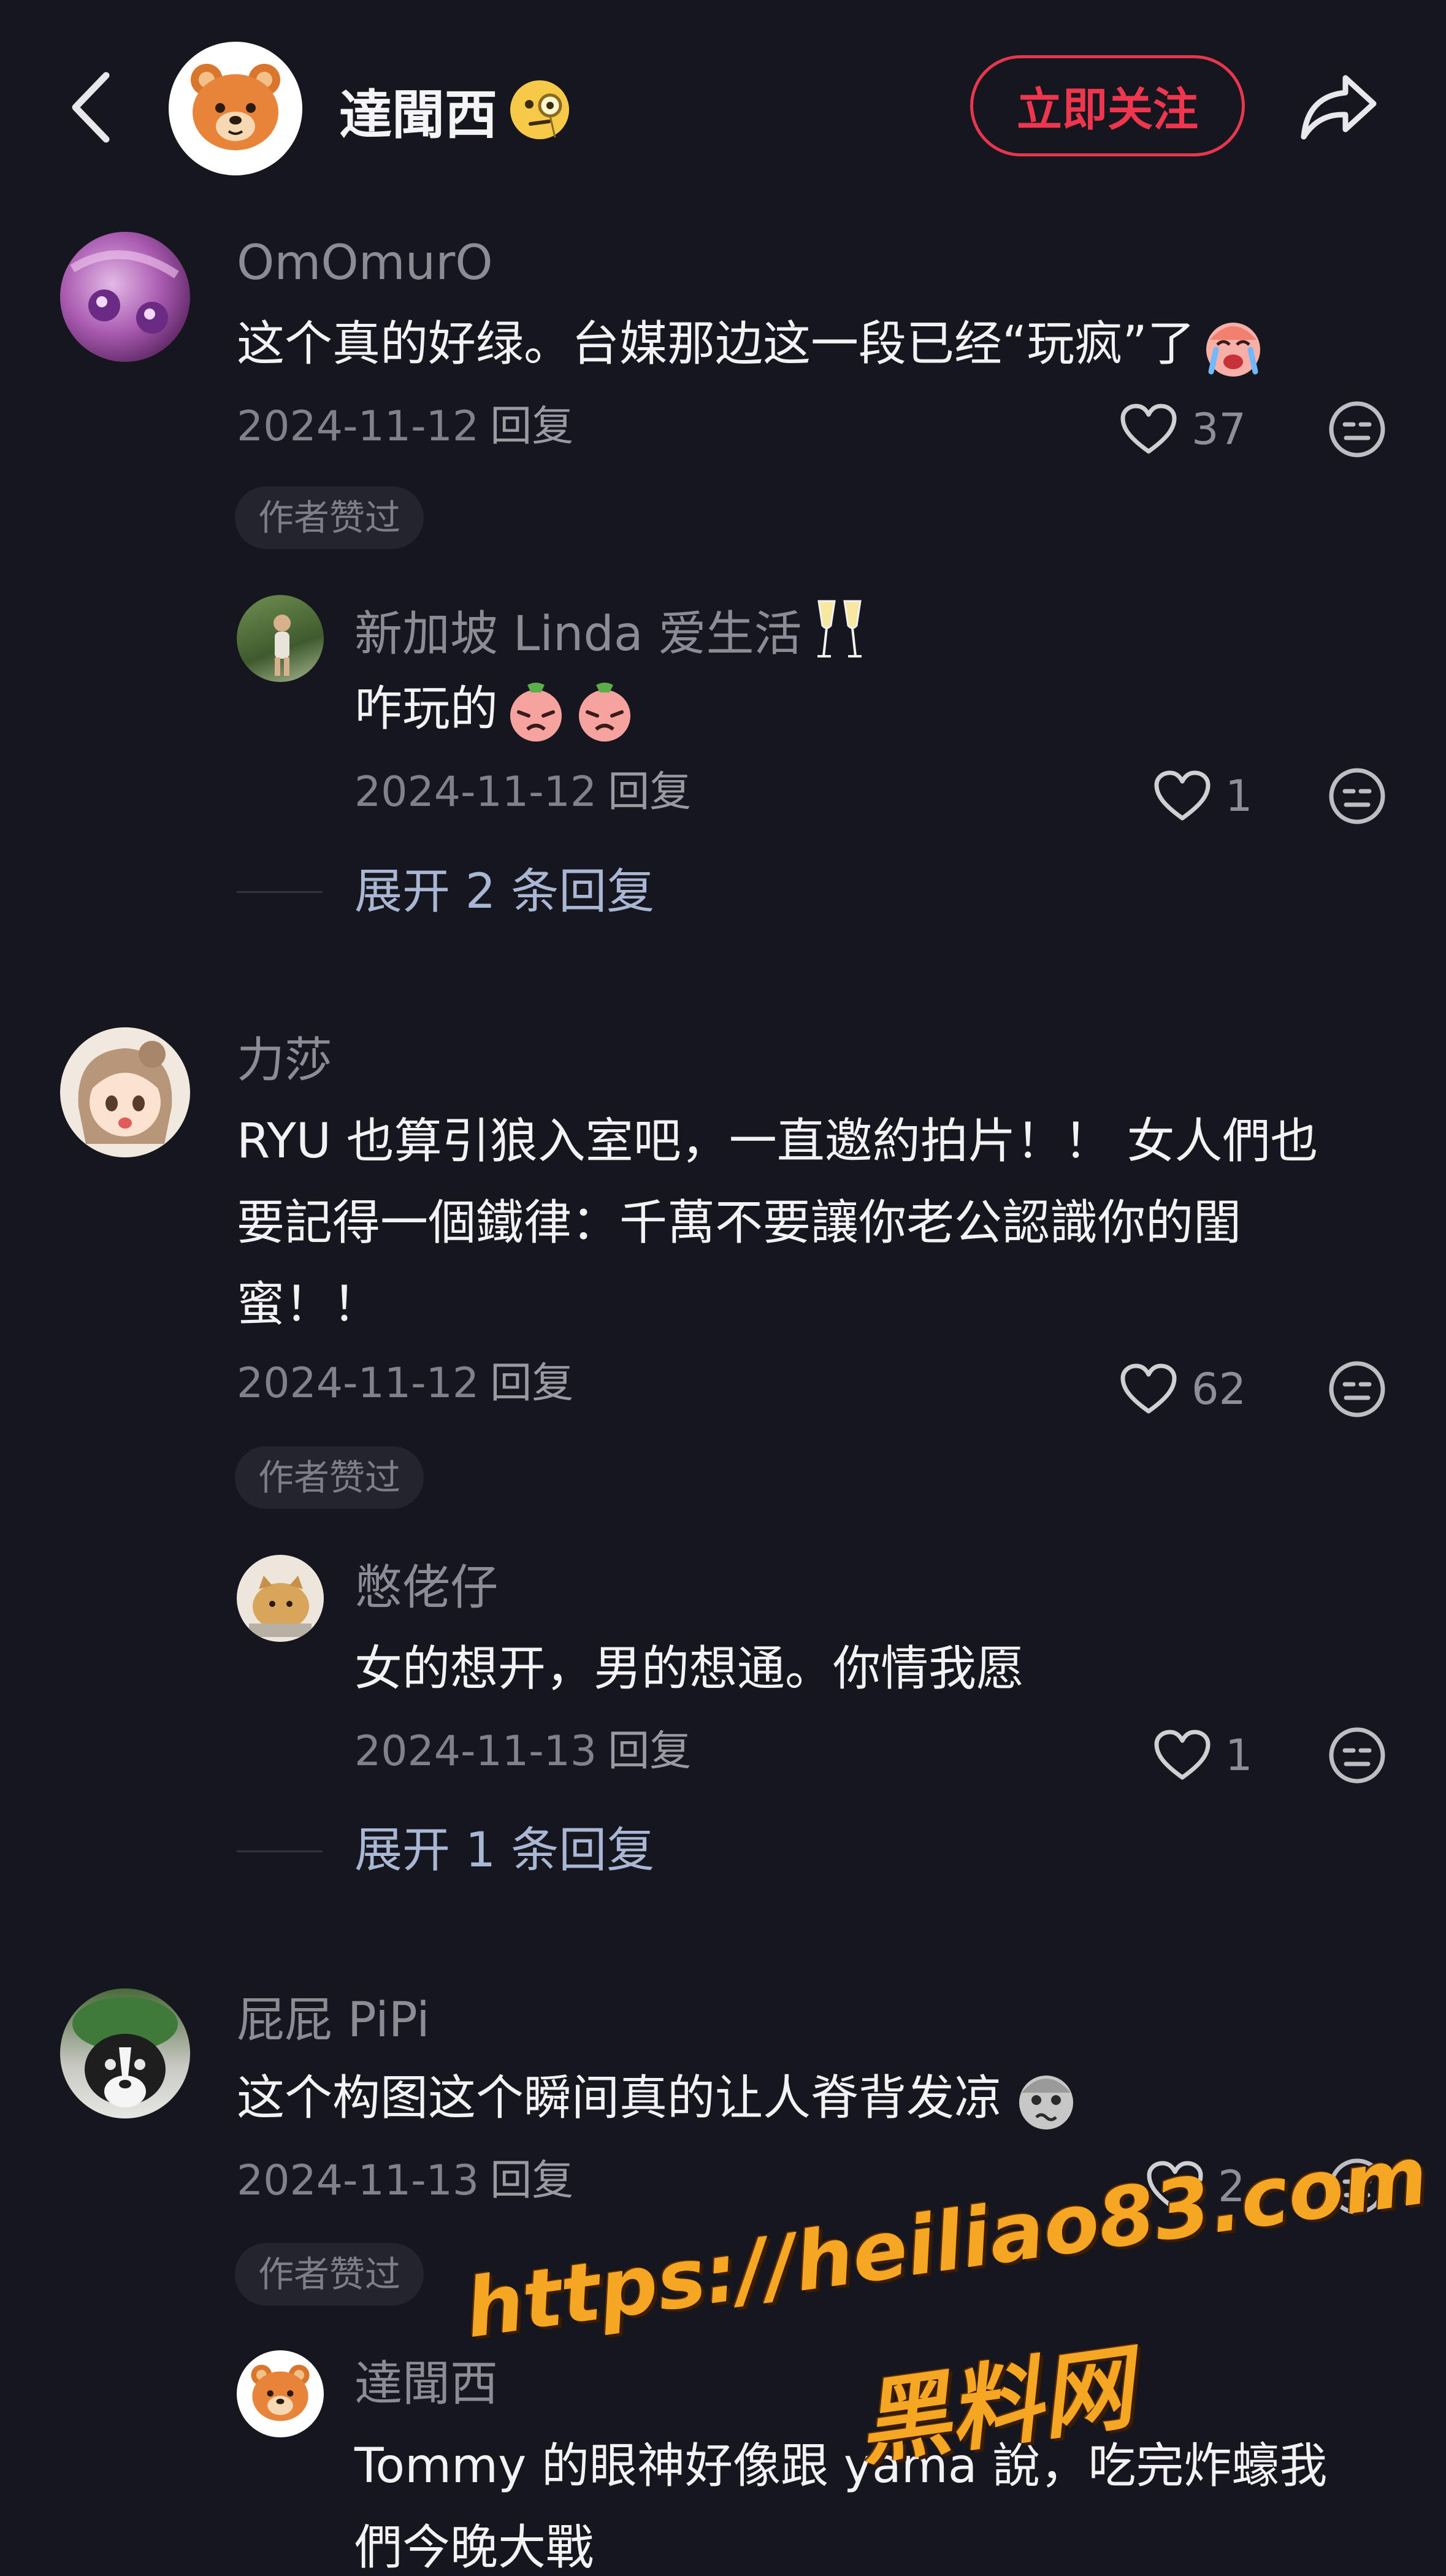 This screenshot has height=2576, width=1446. What do you see at coordinates (475, 792) in the screenshot?
I see `reply-date: 2024-11-12` at bounding box center [475, 792].